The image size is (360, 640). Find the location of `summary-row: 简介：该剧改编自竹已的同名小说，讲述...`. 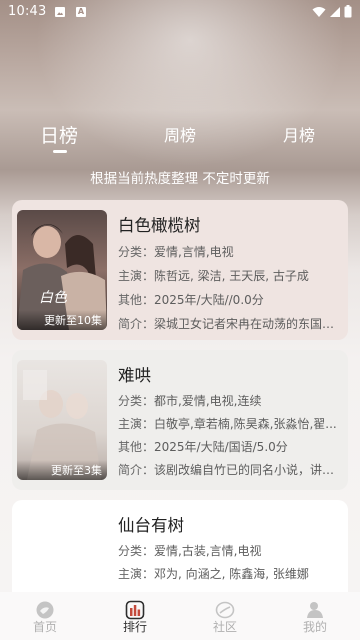

summary-row: 简介：该剧改编自竹已的同名小说，讲述... is located at coordinates (231, 470).